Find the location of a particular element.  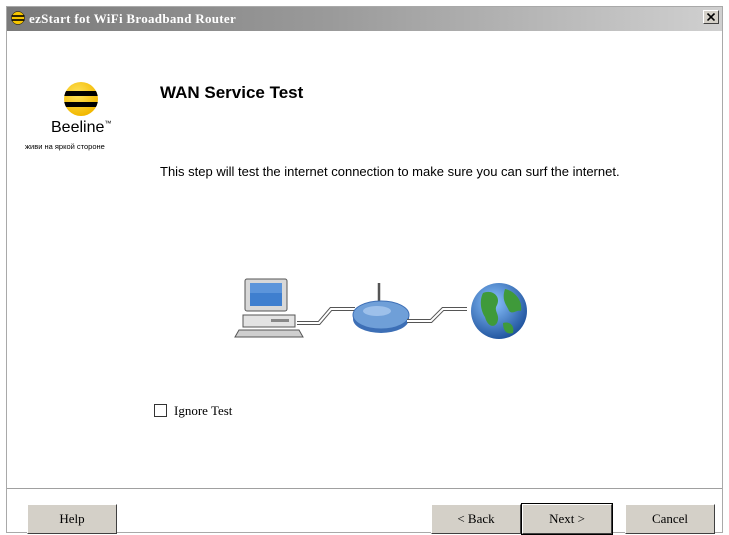

title-bar: ezStart fot WiFi Broadband Router is located at coordinates (364, 19).